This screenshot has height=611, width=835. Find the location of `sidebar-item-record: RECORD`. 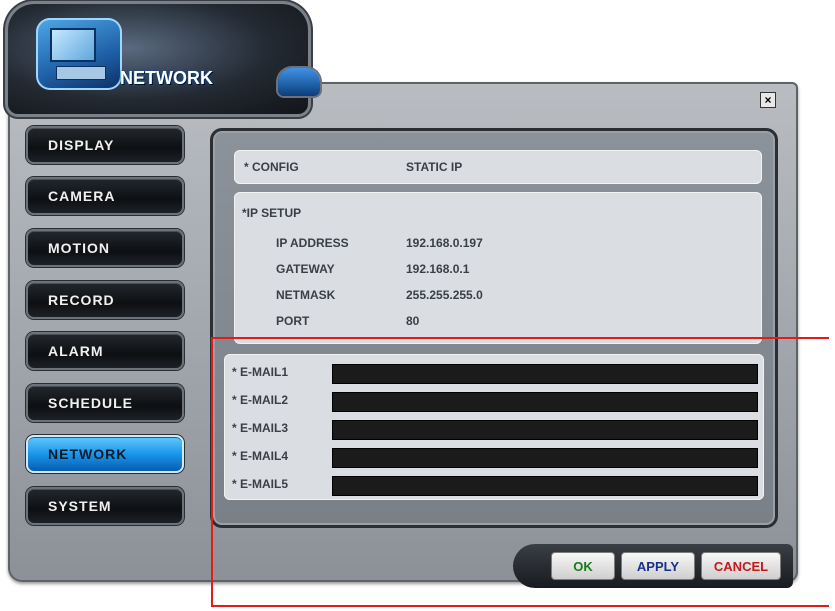

sidebar-item-record: RECORD is located at coordinates (105, 300).